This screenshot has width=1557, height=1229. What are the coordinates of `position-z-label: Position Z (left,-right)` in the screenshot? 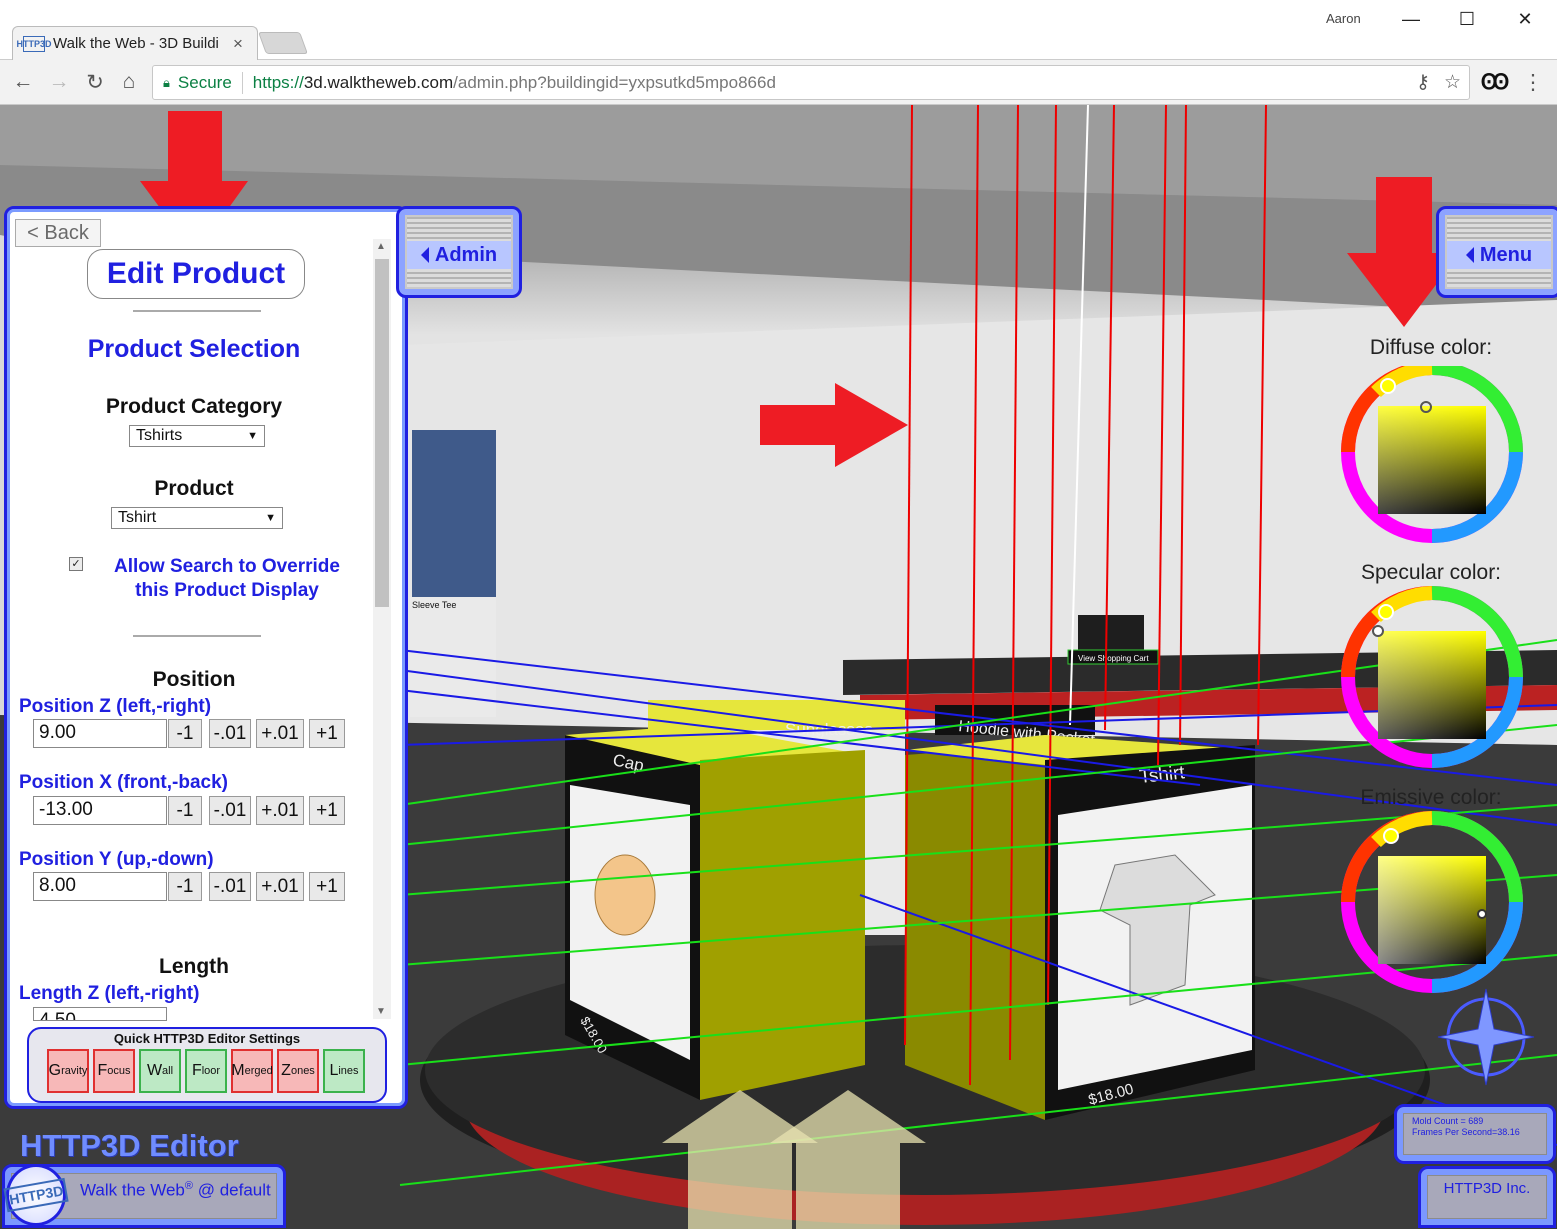 It's located at (115, 706).